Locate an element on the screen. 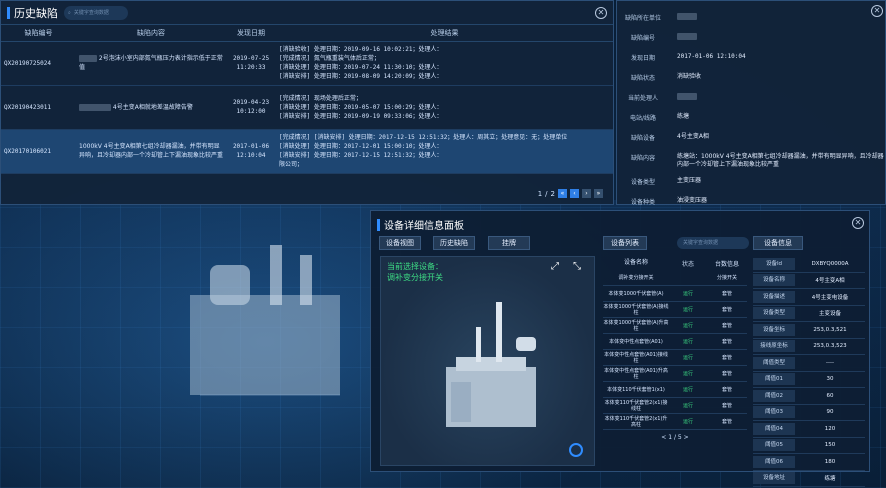  info-row: 阈值06 180 is located at coordinates (809, 462).